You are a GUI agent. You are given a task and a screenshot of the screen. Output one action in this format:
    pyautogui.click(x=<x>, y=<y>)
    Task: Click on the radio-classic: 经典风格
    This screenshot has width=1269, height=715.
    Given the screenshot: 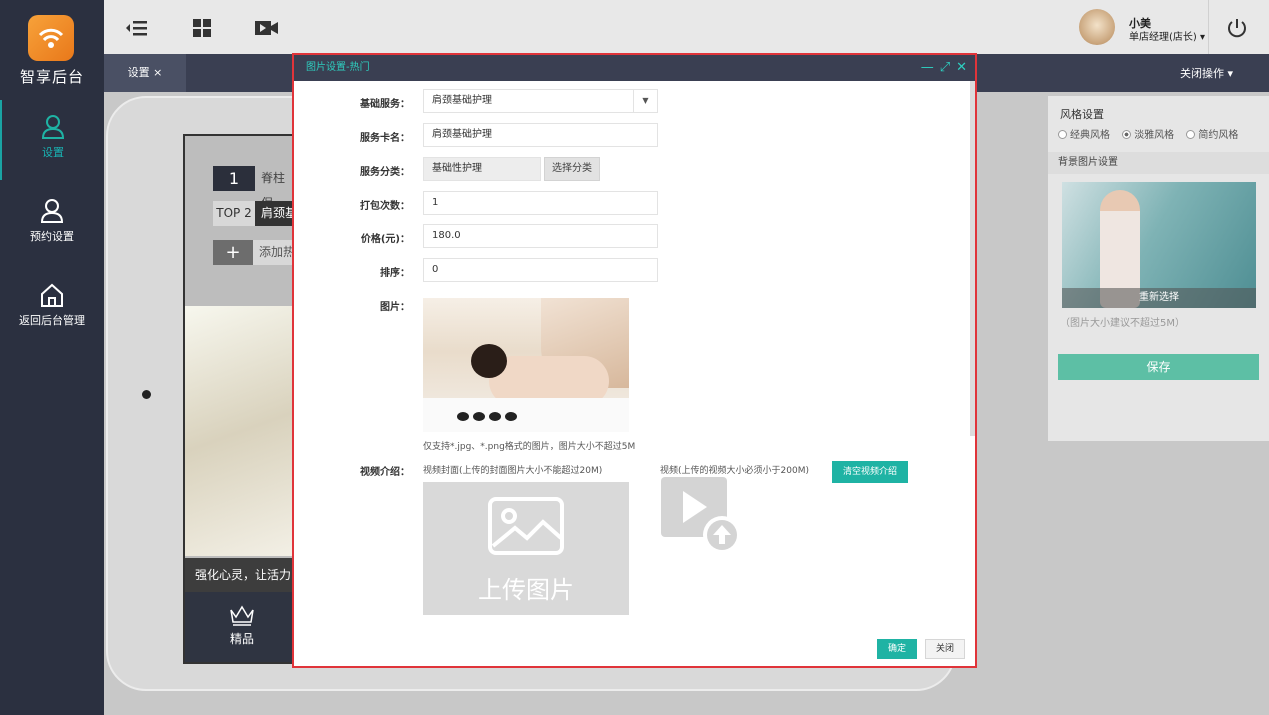 What is the action you would take?
    pyautogui.click(x=1084, y=135)
    